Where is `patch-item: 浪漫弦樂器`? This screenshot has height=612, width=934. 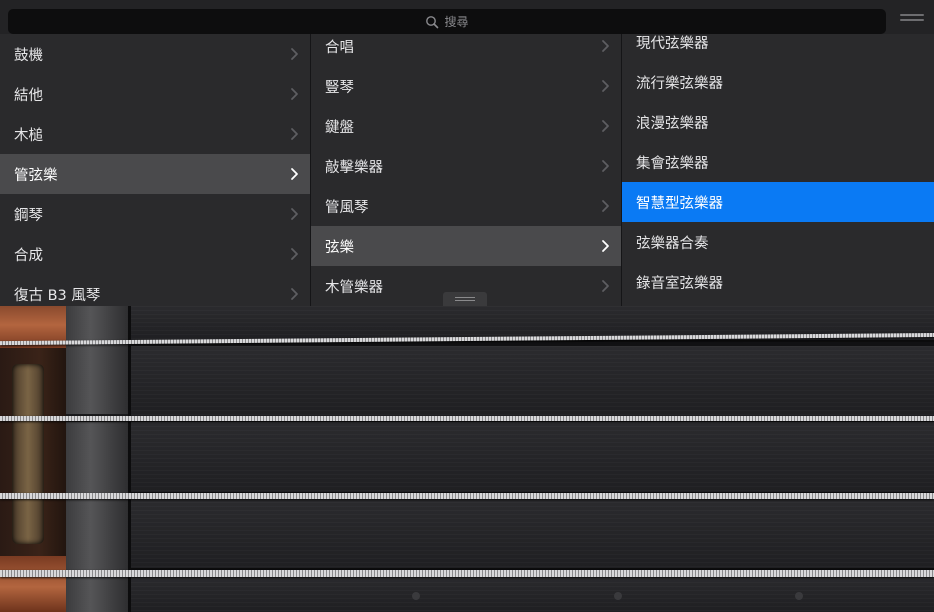
patch-item: 浪漫弦樂器 is located at coordinates (778, 122).